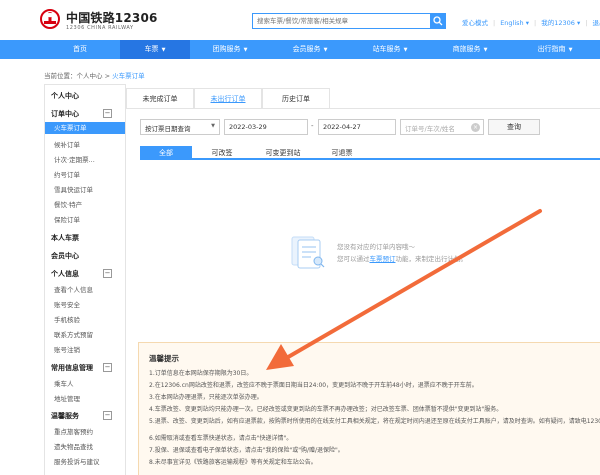 This screenshot has height=475, width=600. What do you see at coordinates (78, 76) in the screenshot?
I see `breadcrumb-prefix: 当前位置：个人中心 >` at bounding box center [78, 76].